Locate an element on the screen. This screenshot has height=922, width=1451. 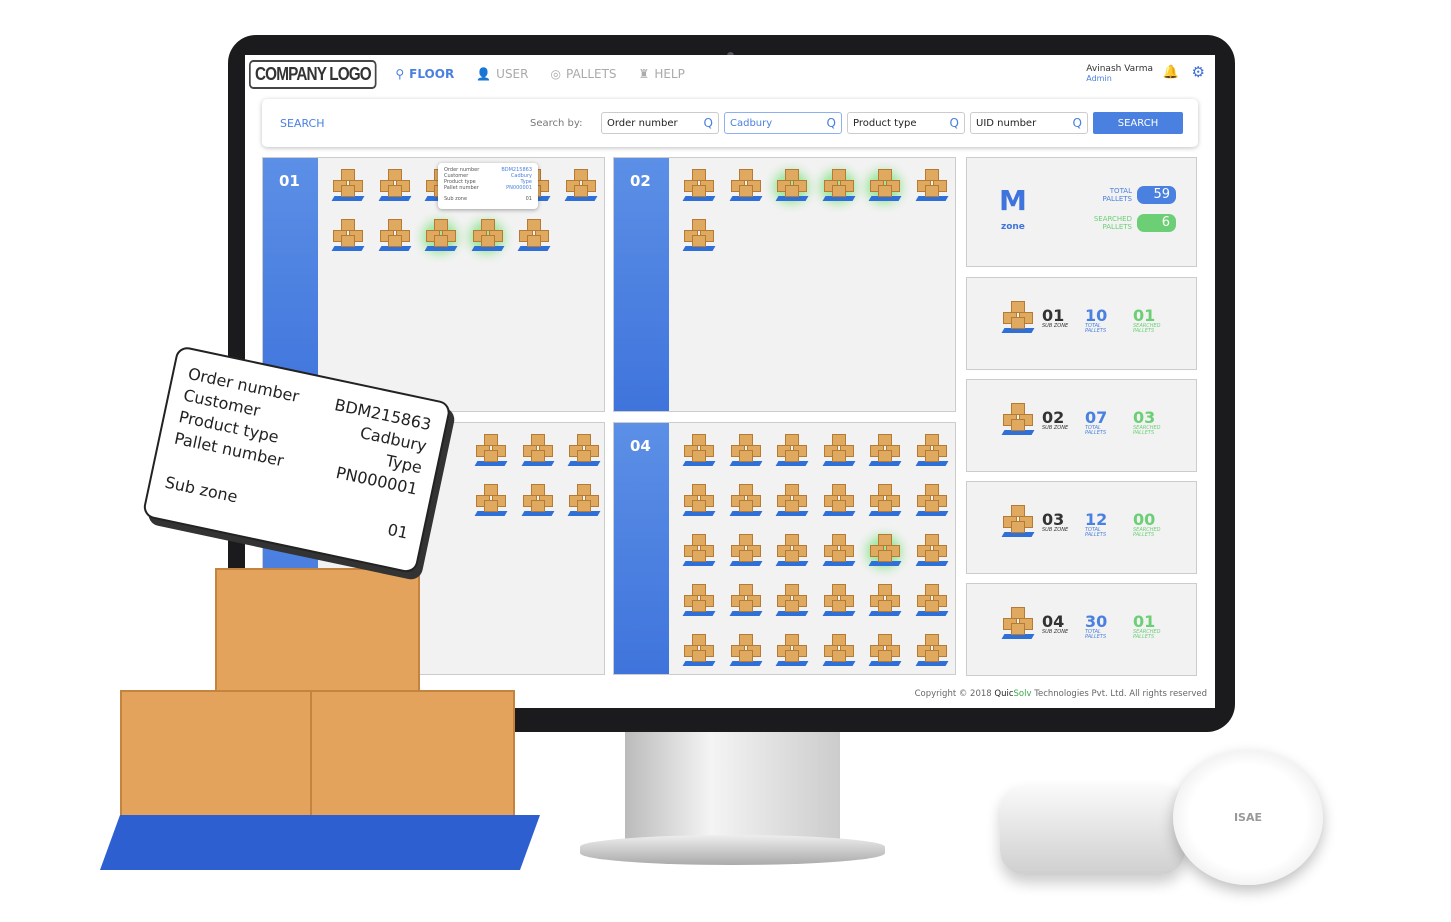
tooltip-value: 01 is located at coordinates (528, 199).